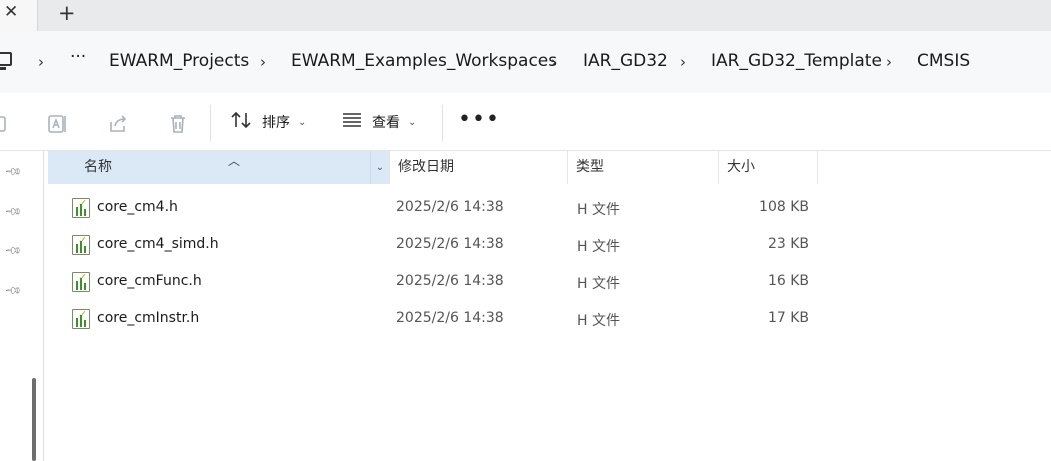 The image size is (1051, 461). Describe the element at coordinates (625, 61) in the screenshot. I see `breadcrumb-item-iar-gd32: IAR_GD32` at that location.